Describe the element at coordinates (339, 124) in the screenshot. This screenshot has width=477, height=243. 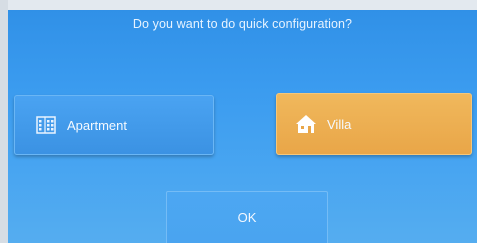
I see `villa-option-label: Villa` at that location.